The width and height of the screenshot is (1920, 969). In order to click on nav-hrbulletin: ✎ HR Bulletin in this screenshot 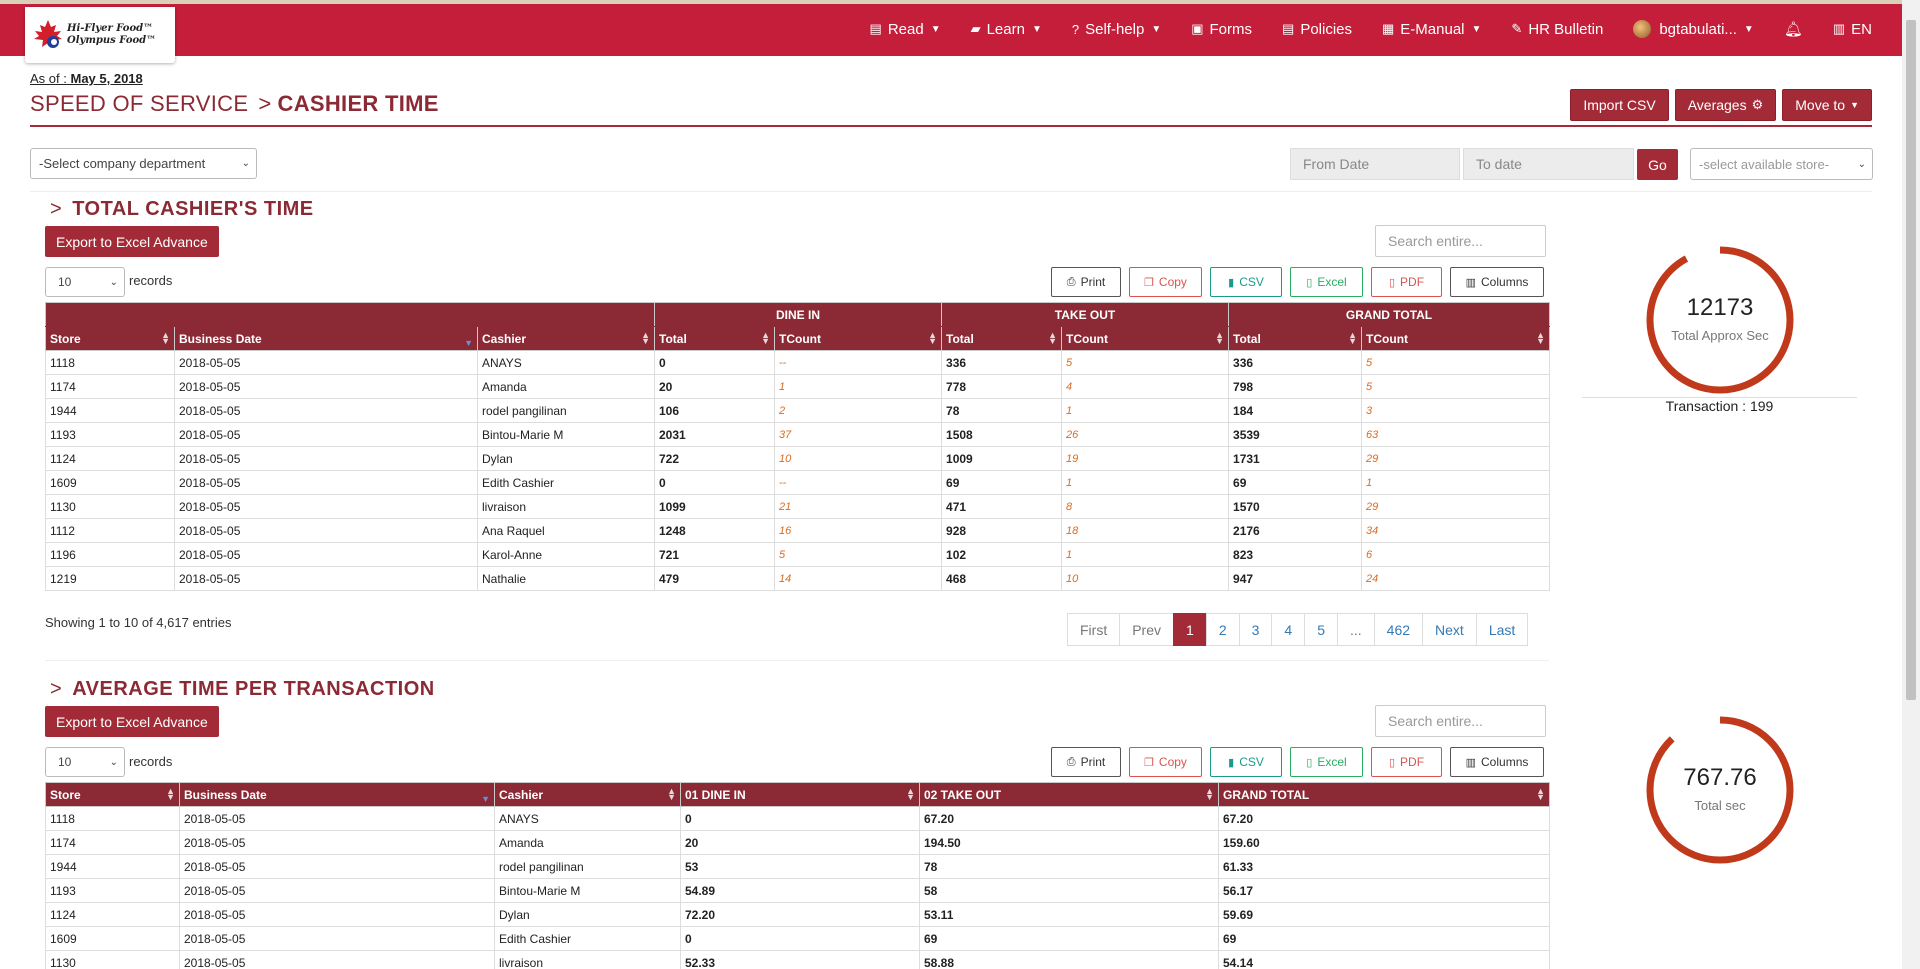, I will do `click(1557, 29)`.